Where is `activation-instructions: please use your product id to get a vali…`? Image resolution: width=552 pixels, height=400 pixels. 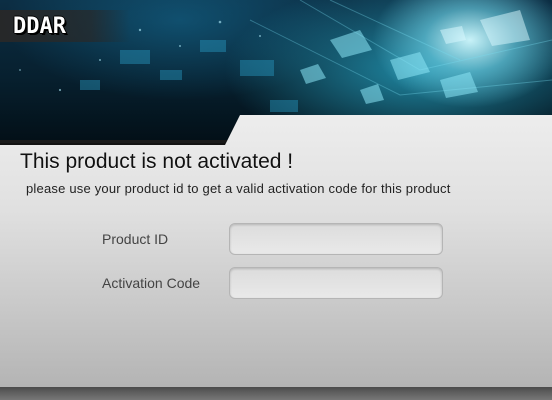 activation-instructions: please use your product id to get a vali… is located at coordinates (238, 188).